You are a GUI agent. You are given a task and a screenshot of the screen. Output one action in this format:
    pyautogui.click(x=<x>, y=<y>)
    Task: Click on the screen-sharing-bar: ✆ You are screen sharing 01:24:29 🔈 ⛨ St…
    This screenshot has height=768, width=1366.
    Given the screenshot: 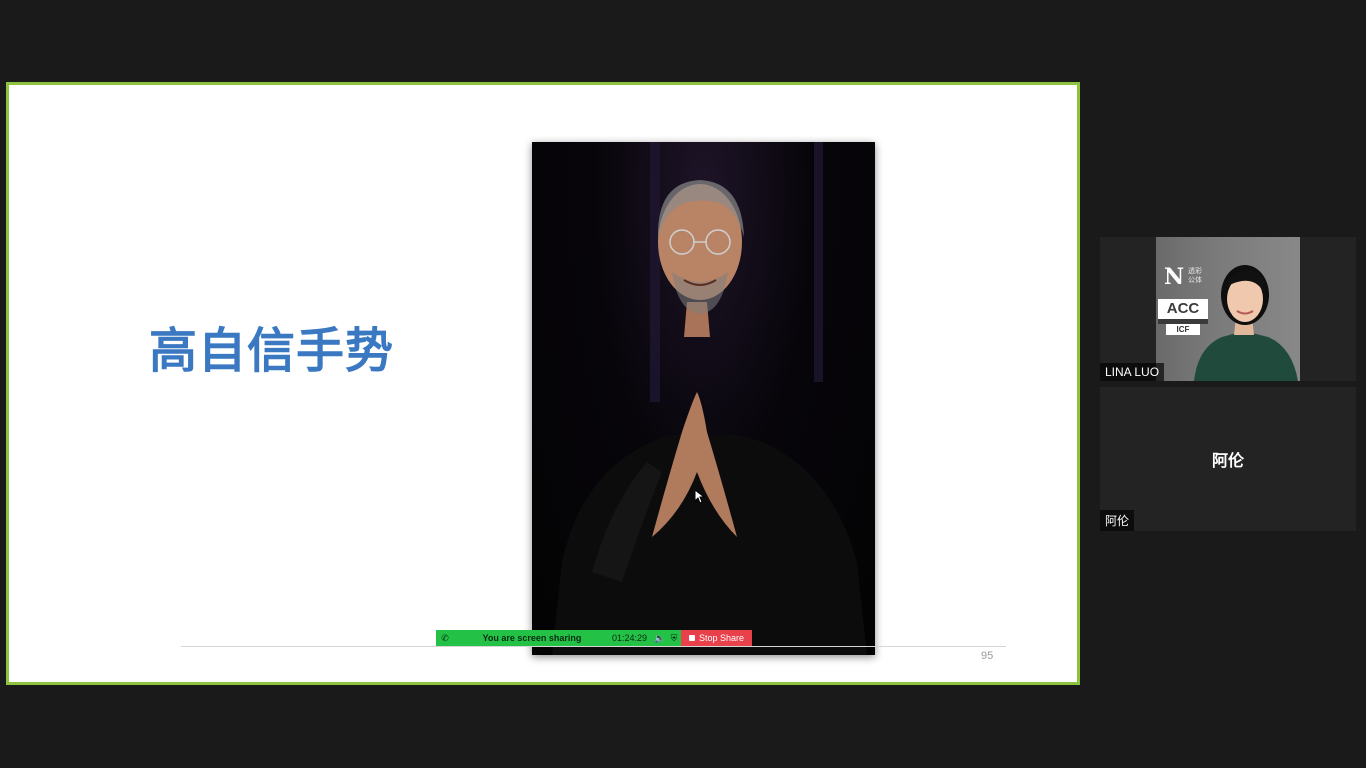 What is the action you would take?
    pyautogui.click(x=594, y=638)
    